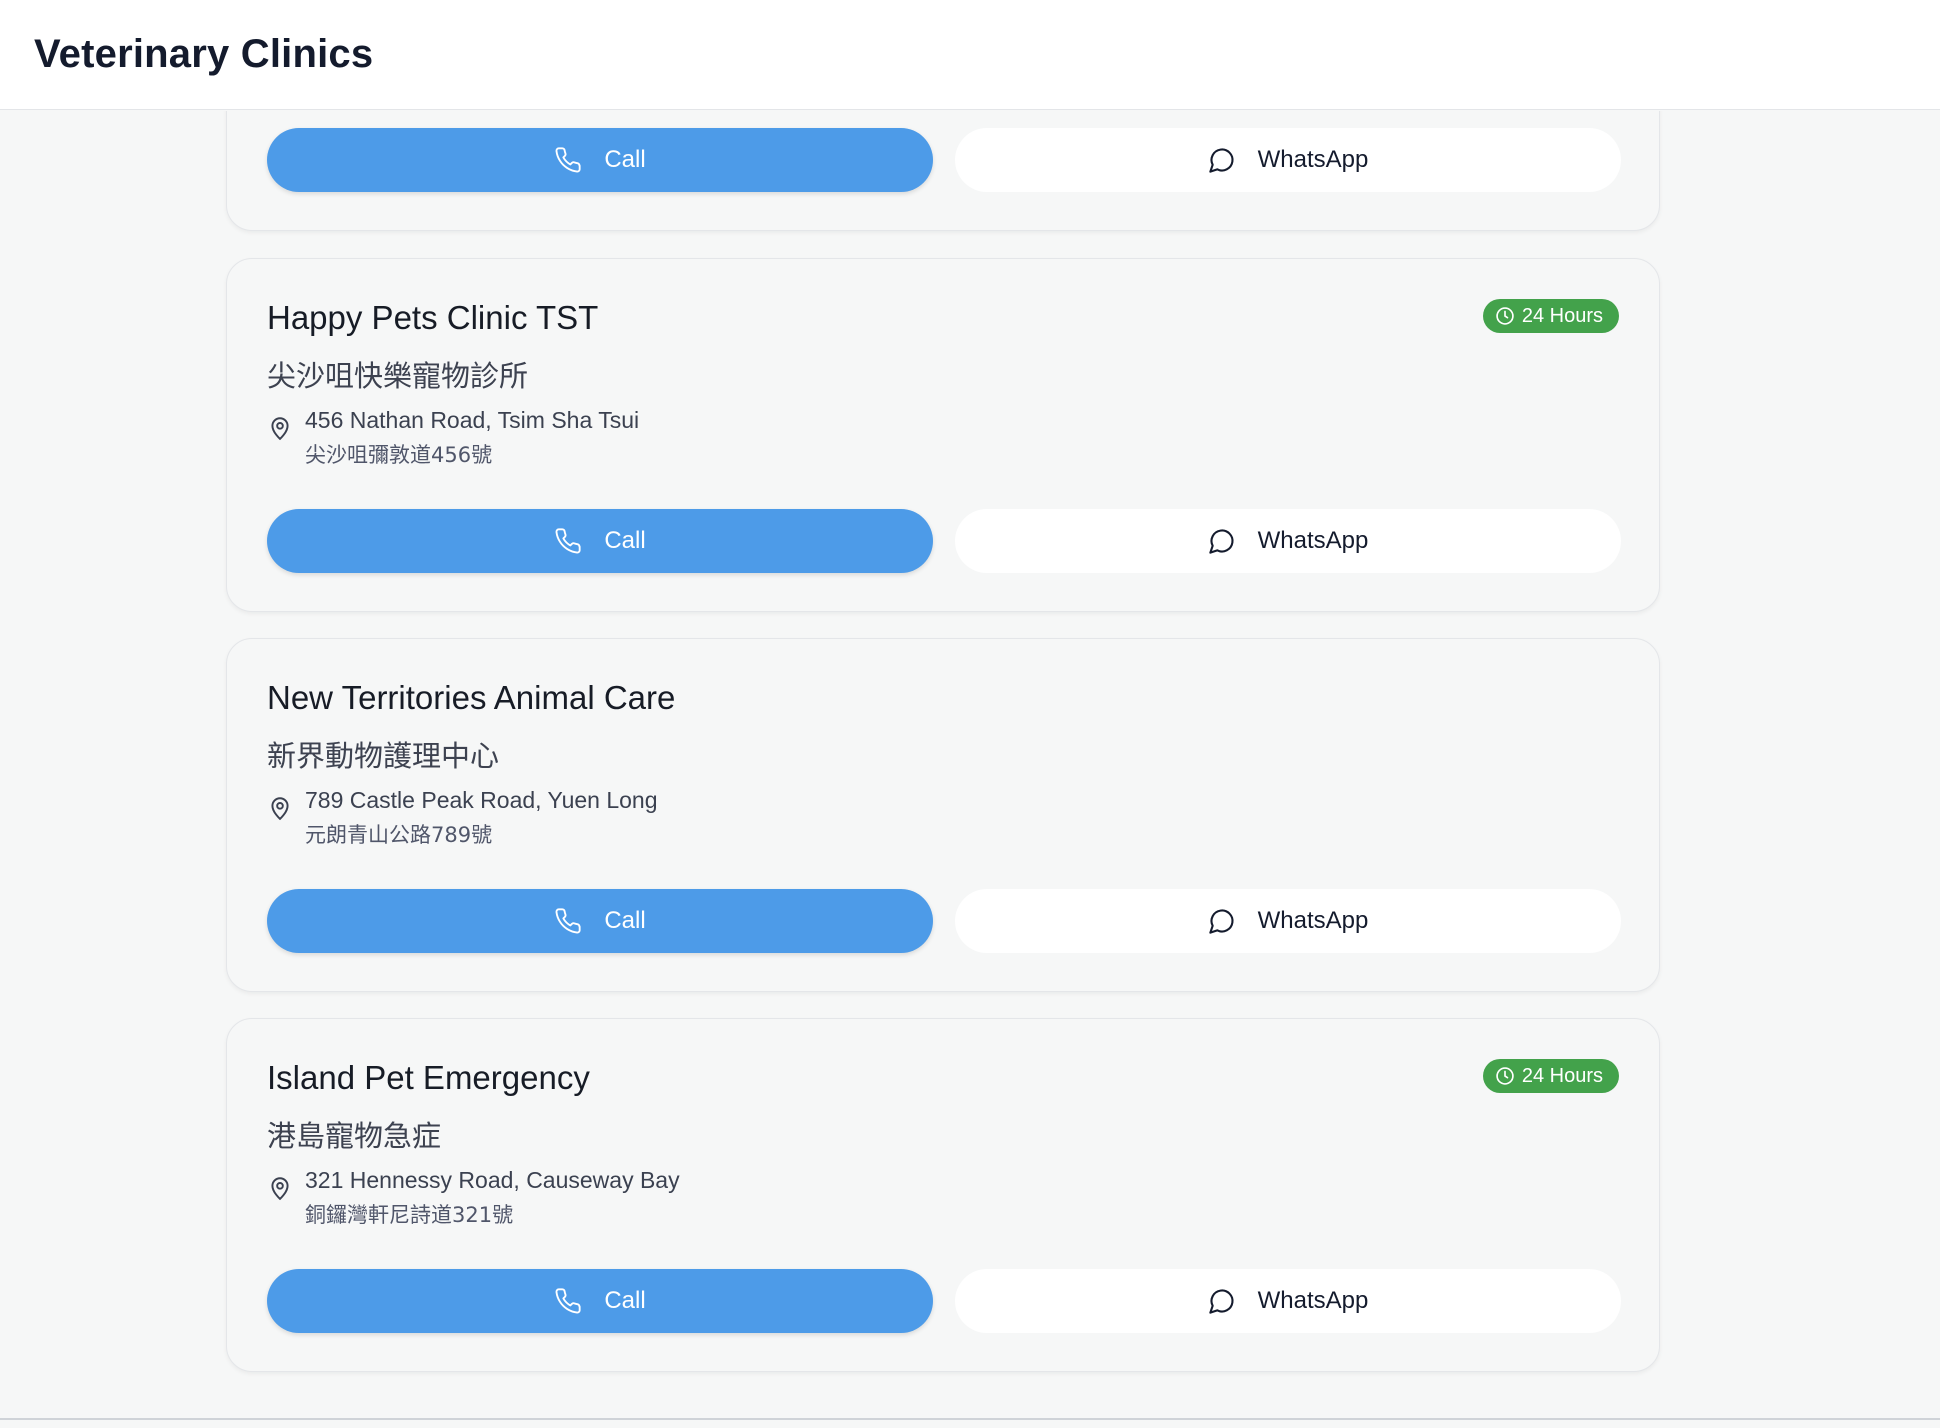 The height and width of the screenshot is (1428, 1940). What do you see at coordinates (428, 1077) in the screenshot?
I see `clinic-name: Island Pet Emergency` at bounding box center [428, 1077].